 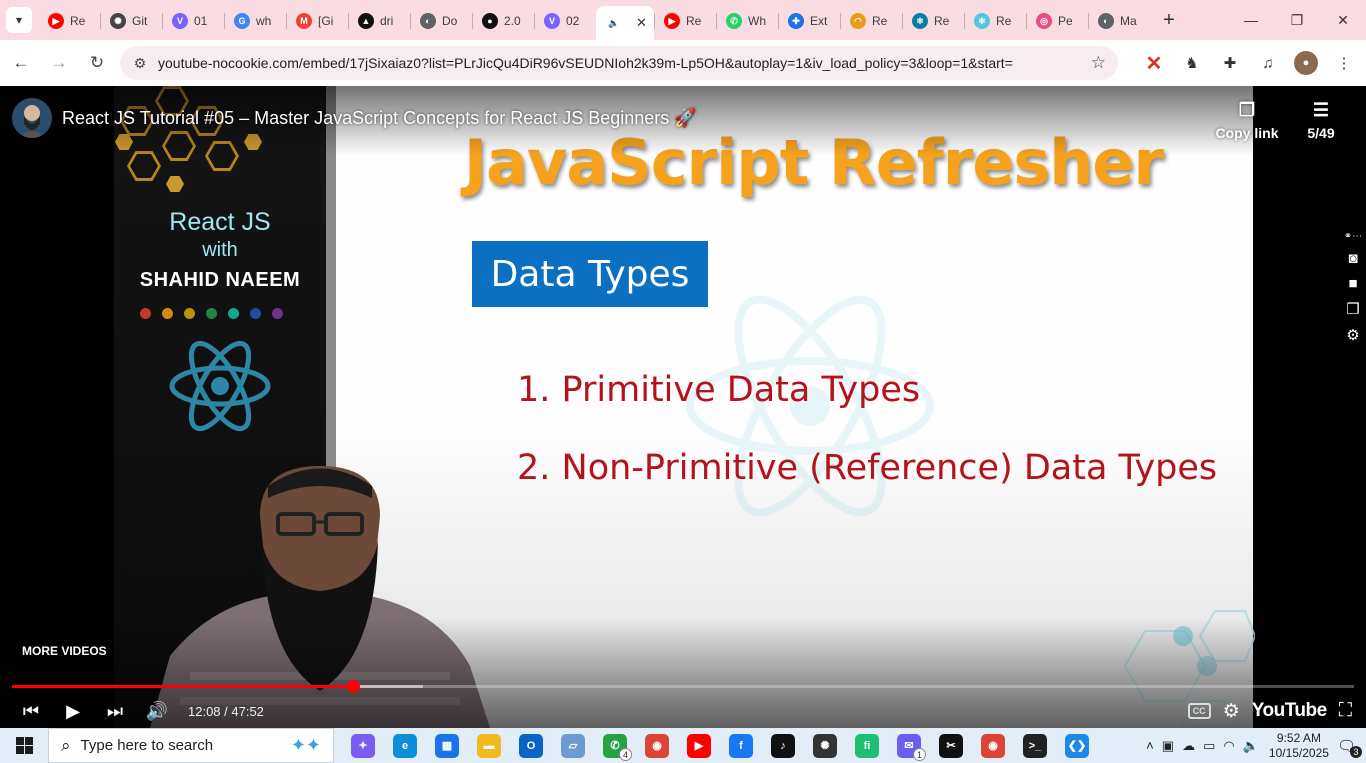 What do you see at coordinates (1251, 746) in the screenshot?
I see `speaker-icon: 🔈` at bounding box center [1251, 746].